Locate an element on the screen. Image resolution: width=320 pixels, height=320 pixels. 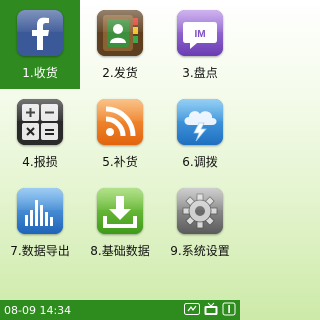
menu-item-label: 8.基础数据 is located at coordinates (120, 251).